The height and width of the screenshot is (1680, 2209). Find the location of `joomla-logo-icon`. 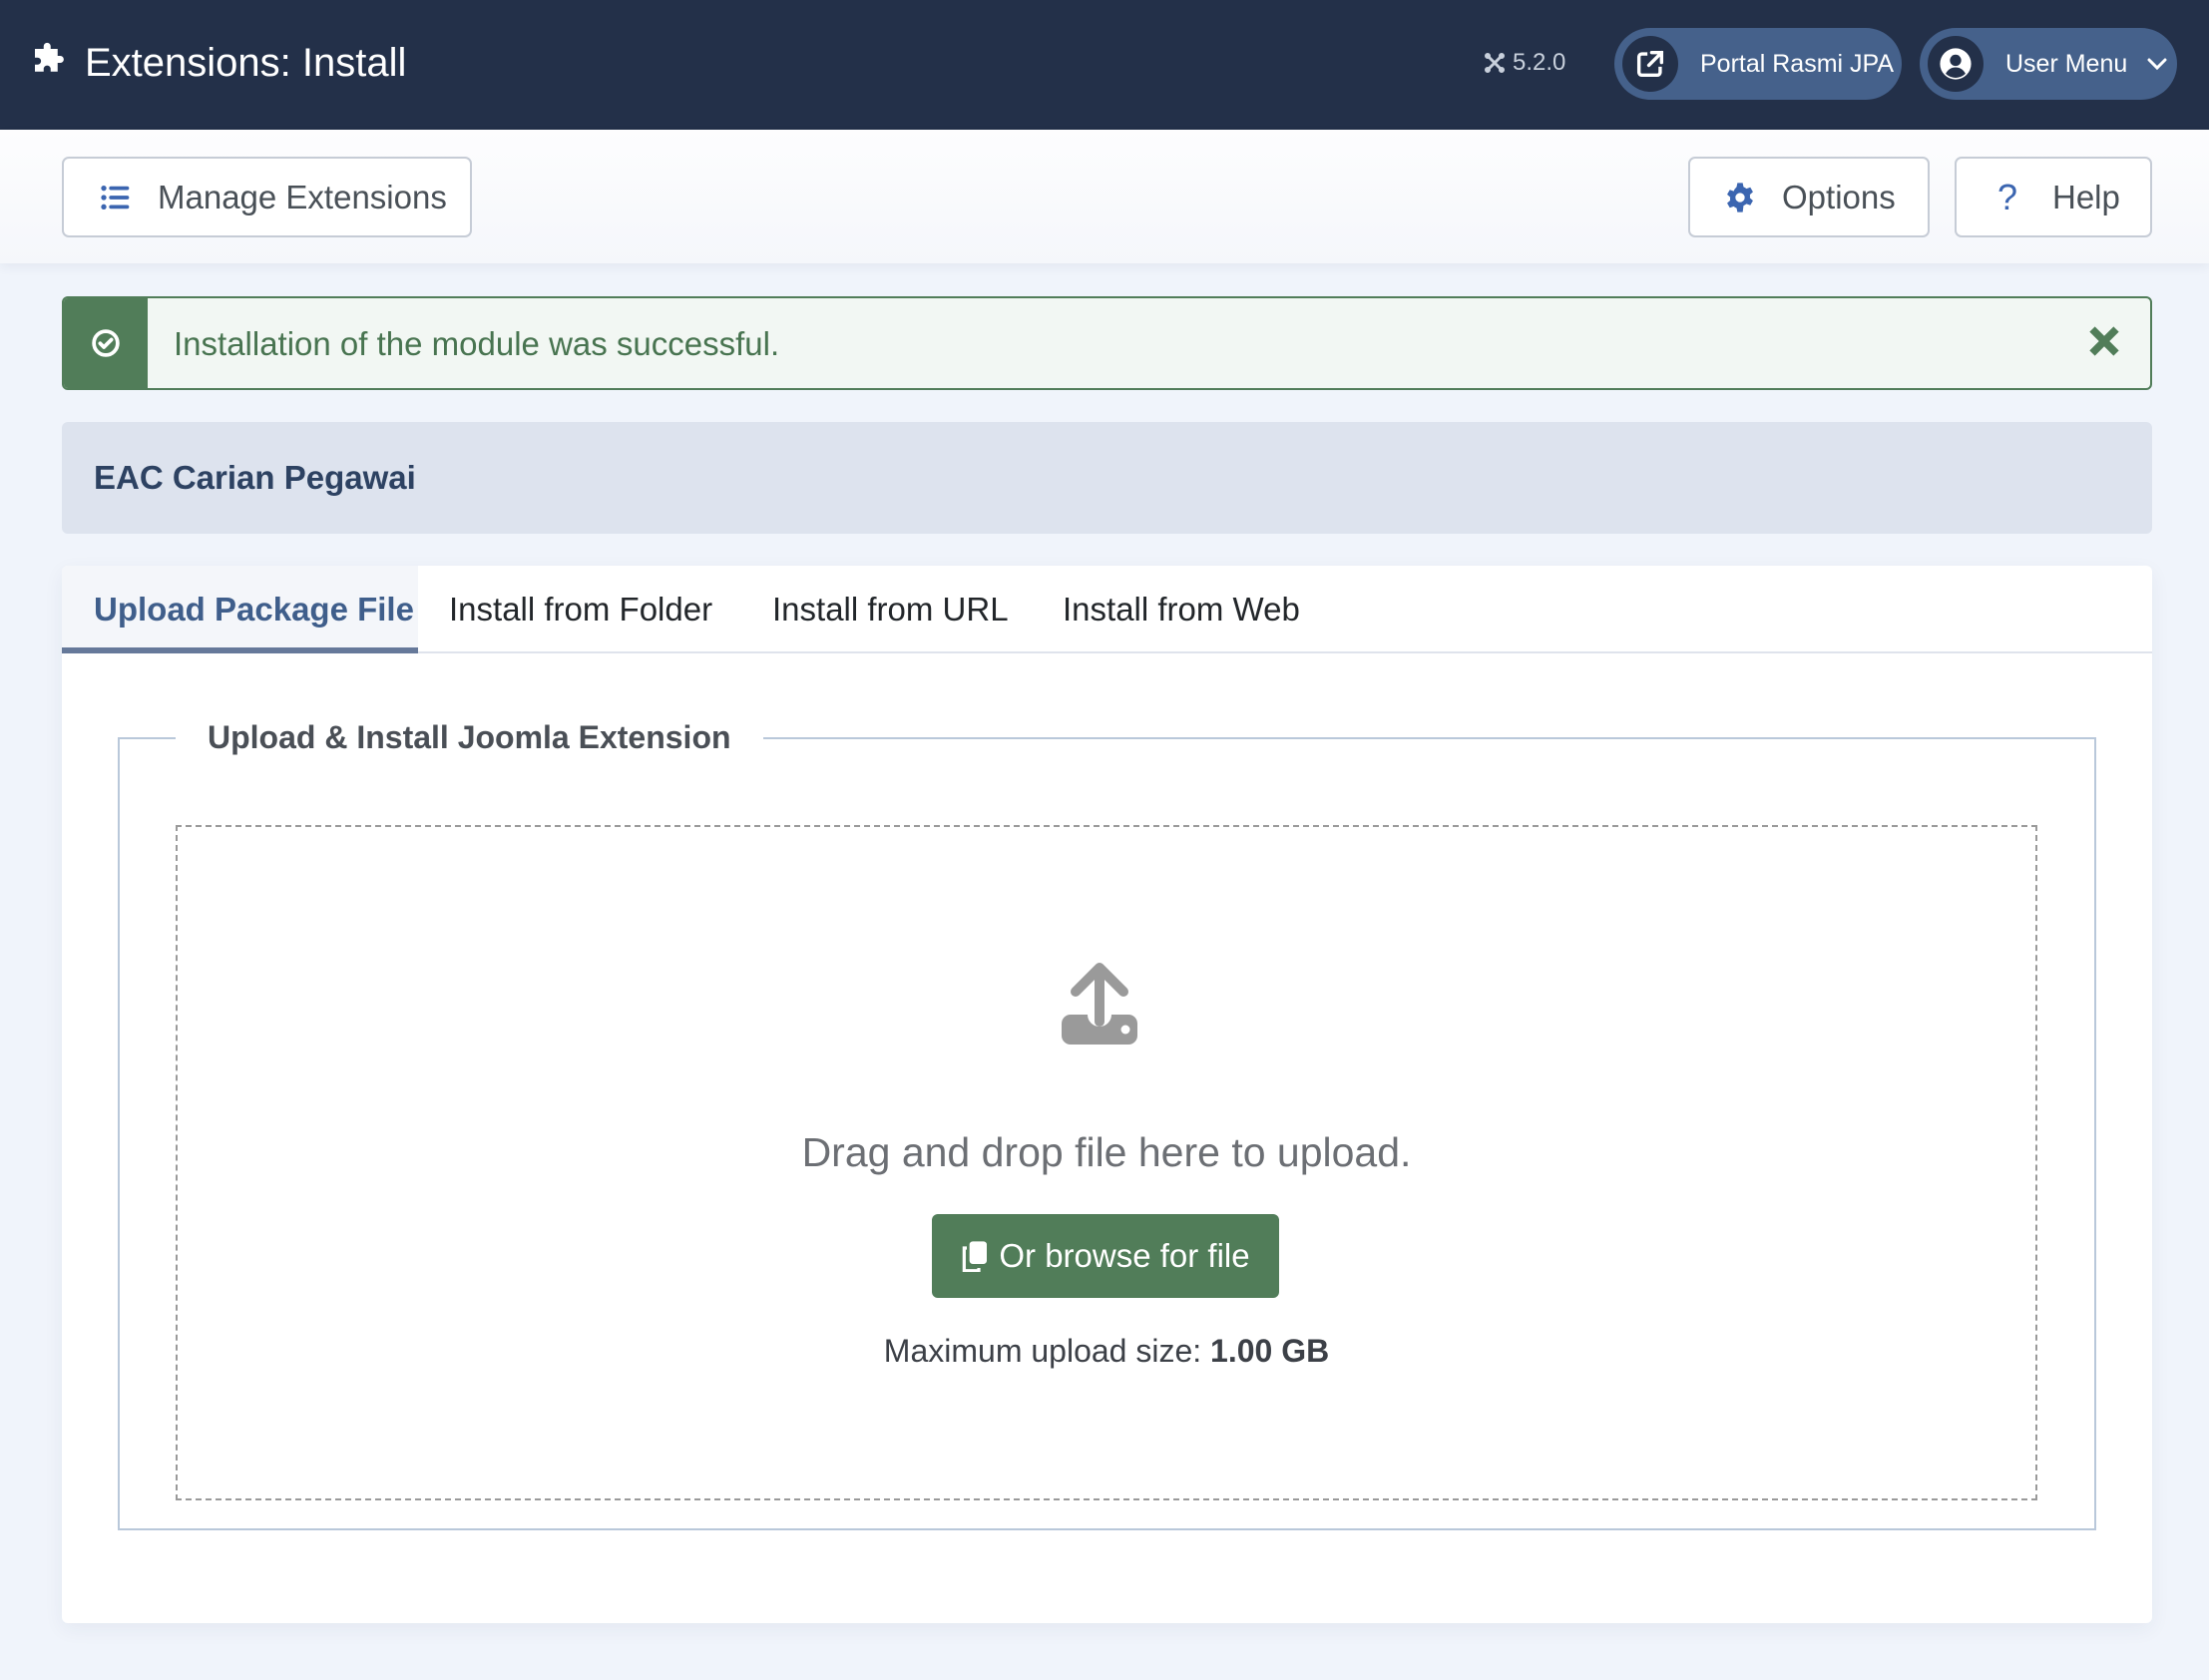

joomla-logo-icon is located at coordinates (1495, 63).